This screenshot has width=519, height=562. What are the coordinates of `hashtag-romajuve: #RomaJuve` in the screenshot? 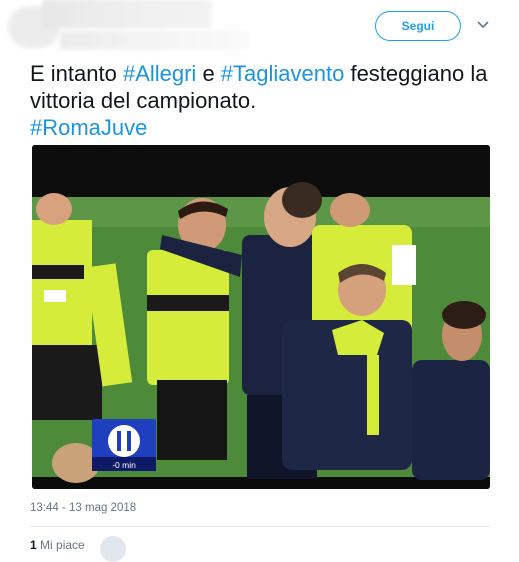 It's located at (88, 127).